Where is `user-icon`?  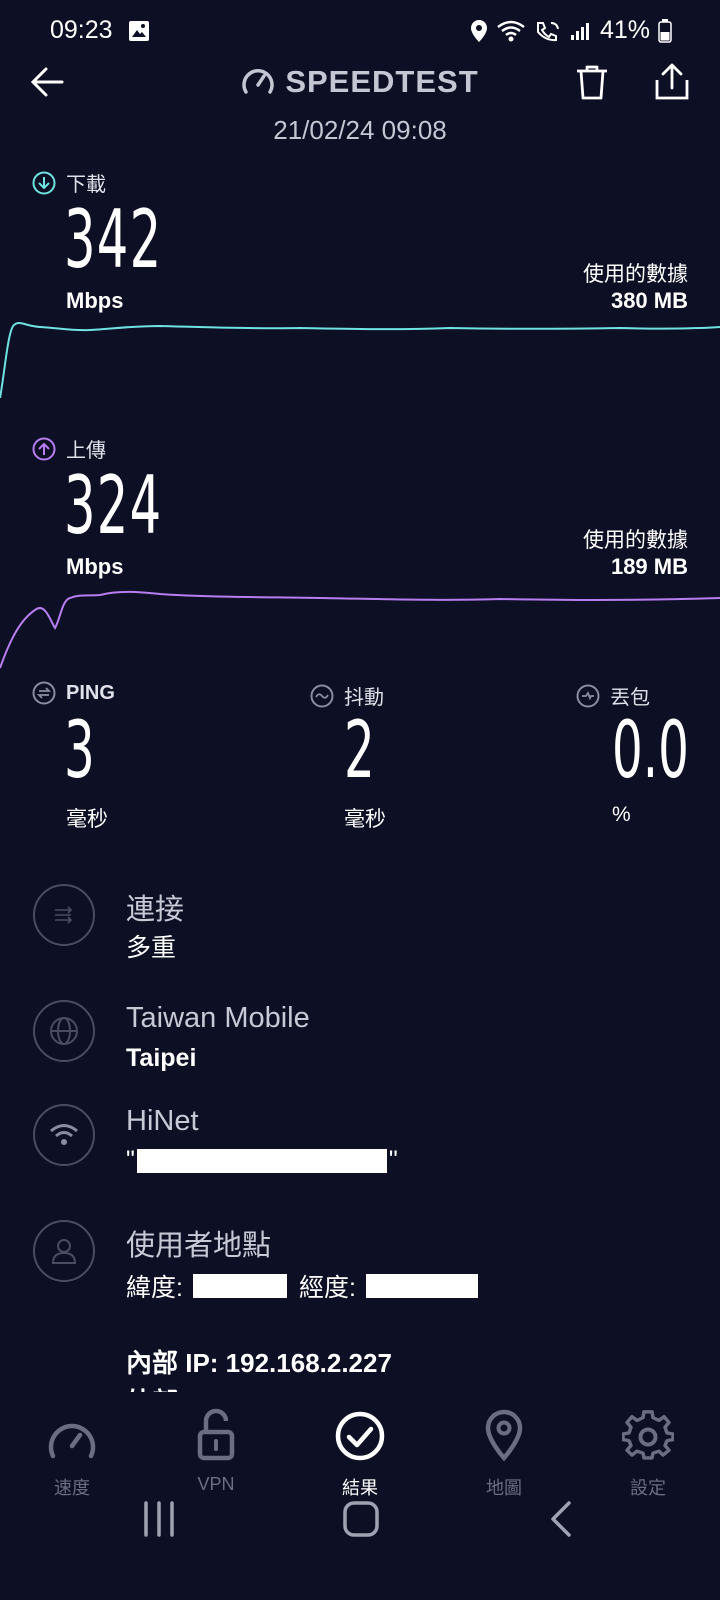
user-icon is located at coordinates (64, 1251).